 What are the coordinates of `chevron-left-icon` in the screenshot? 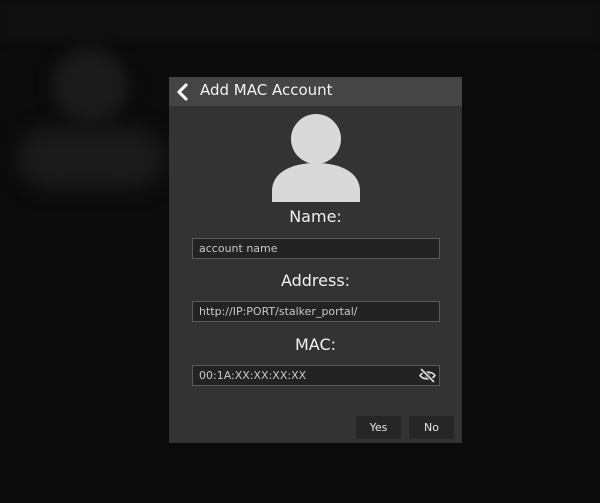 It's located at (182, 92).